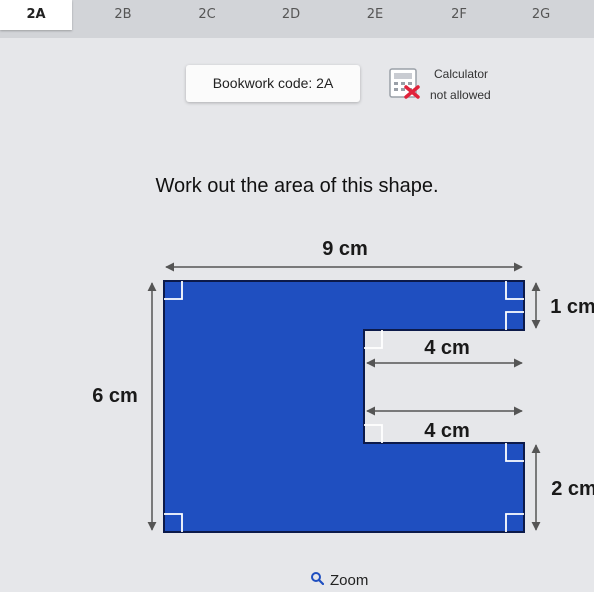 This screenshot has height=592, width=594. What do you see at coordinates (572, 489) in the screenshot?
I see `label-bottom-right-height: 2 cm` at bounding box center [572, 489].